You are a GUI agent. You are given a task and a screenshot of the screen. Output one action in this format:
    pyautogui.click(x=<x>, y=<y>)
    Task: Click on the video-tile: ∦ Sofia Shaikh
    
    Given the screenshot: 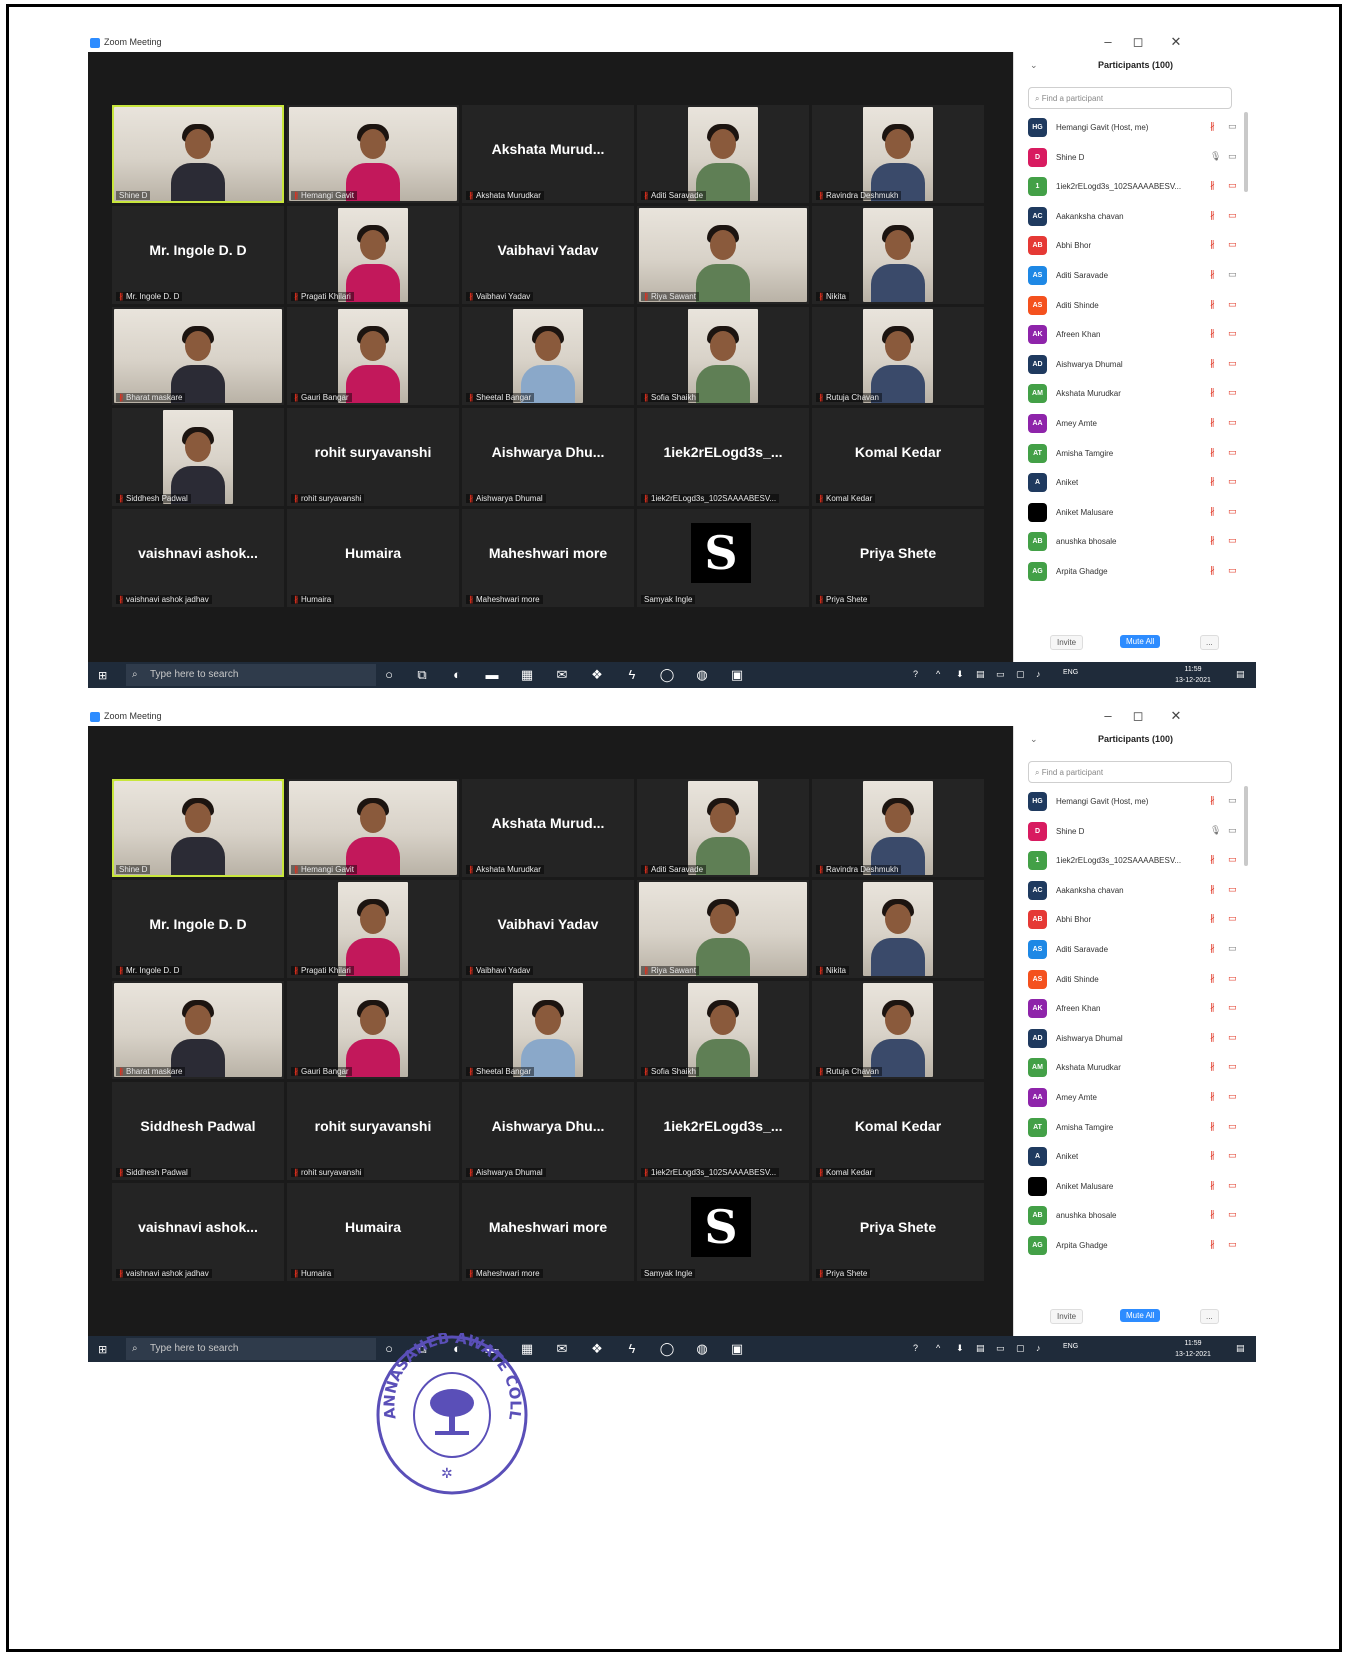 What is the action you would take?
    pyautogui.click(x=723, y=1030)
    